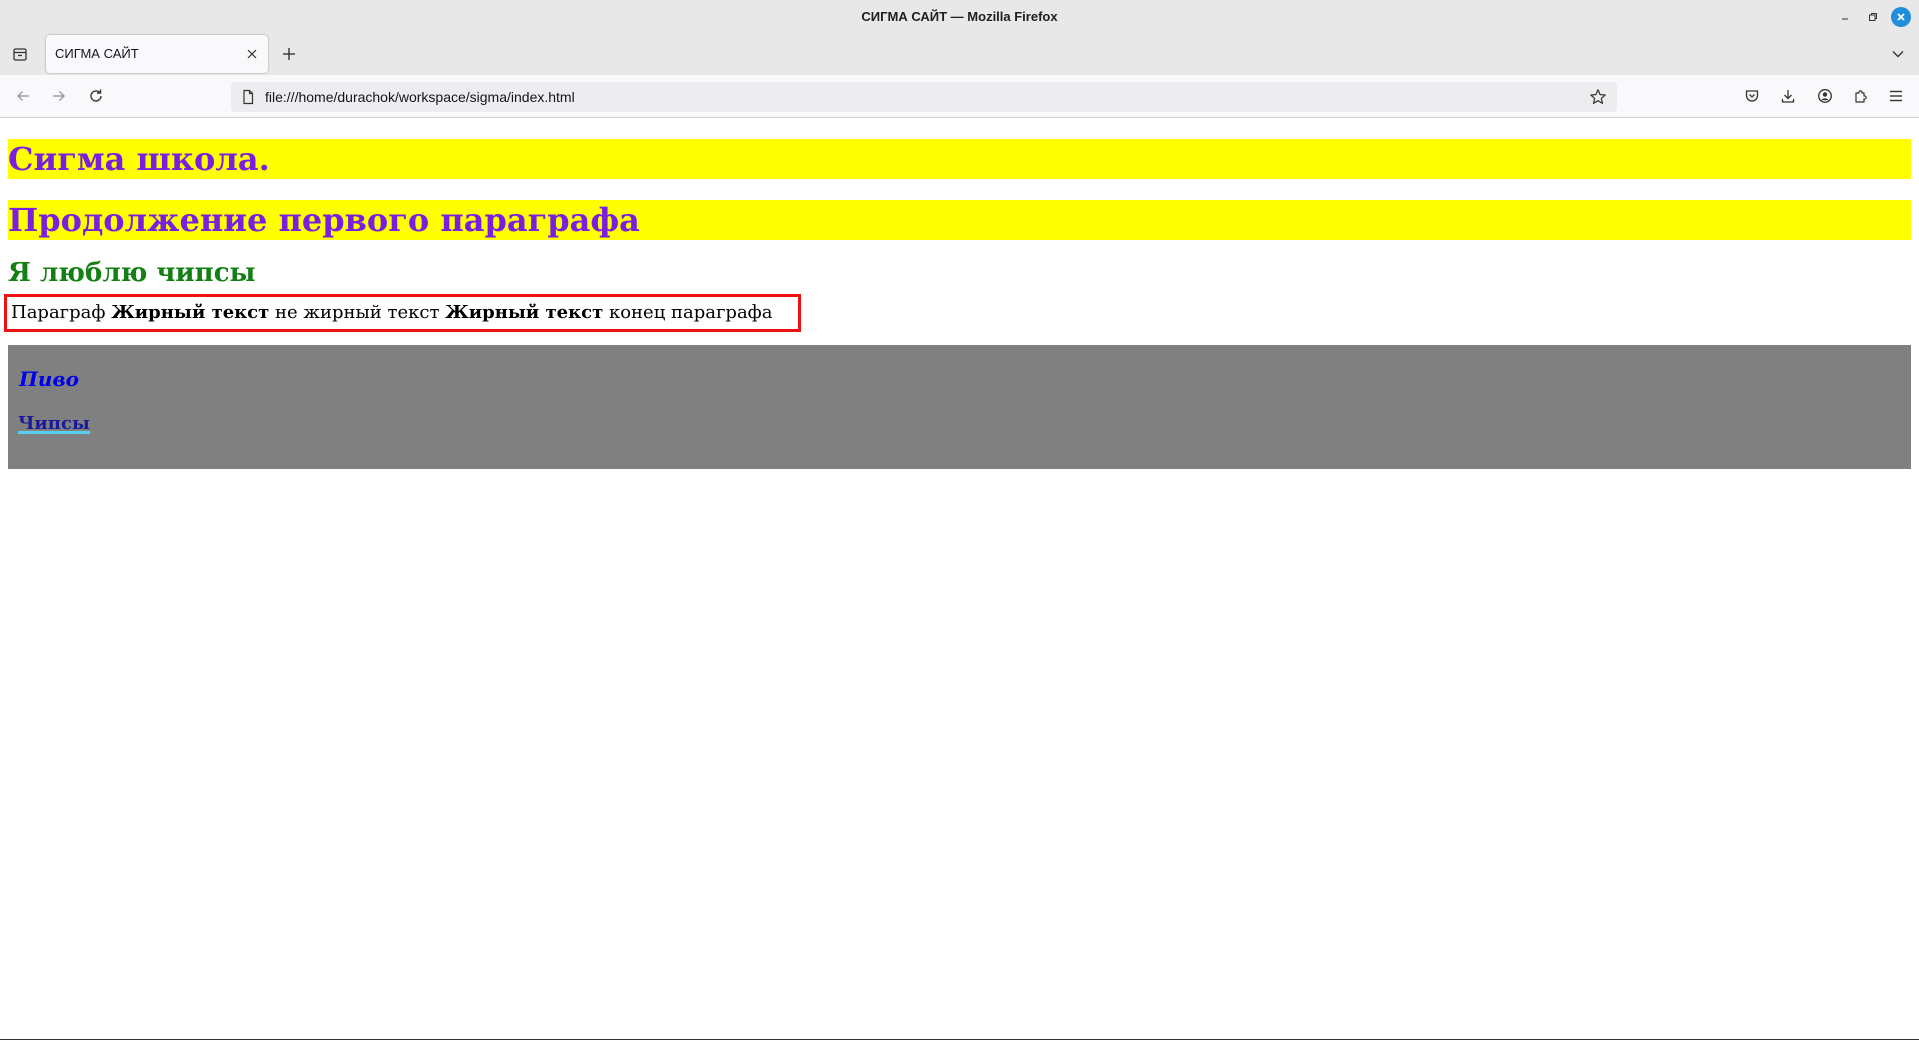  I want to click on window-titlebar: СИГМА САЙТ — Mozilla Firefox, so click(959, 16).